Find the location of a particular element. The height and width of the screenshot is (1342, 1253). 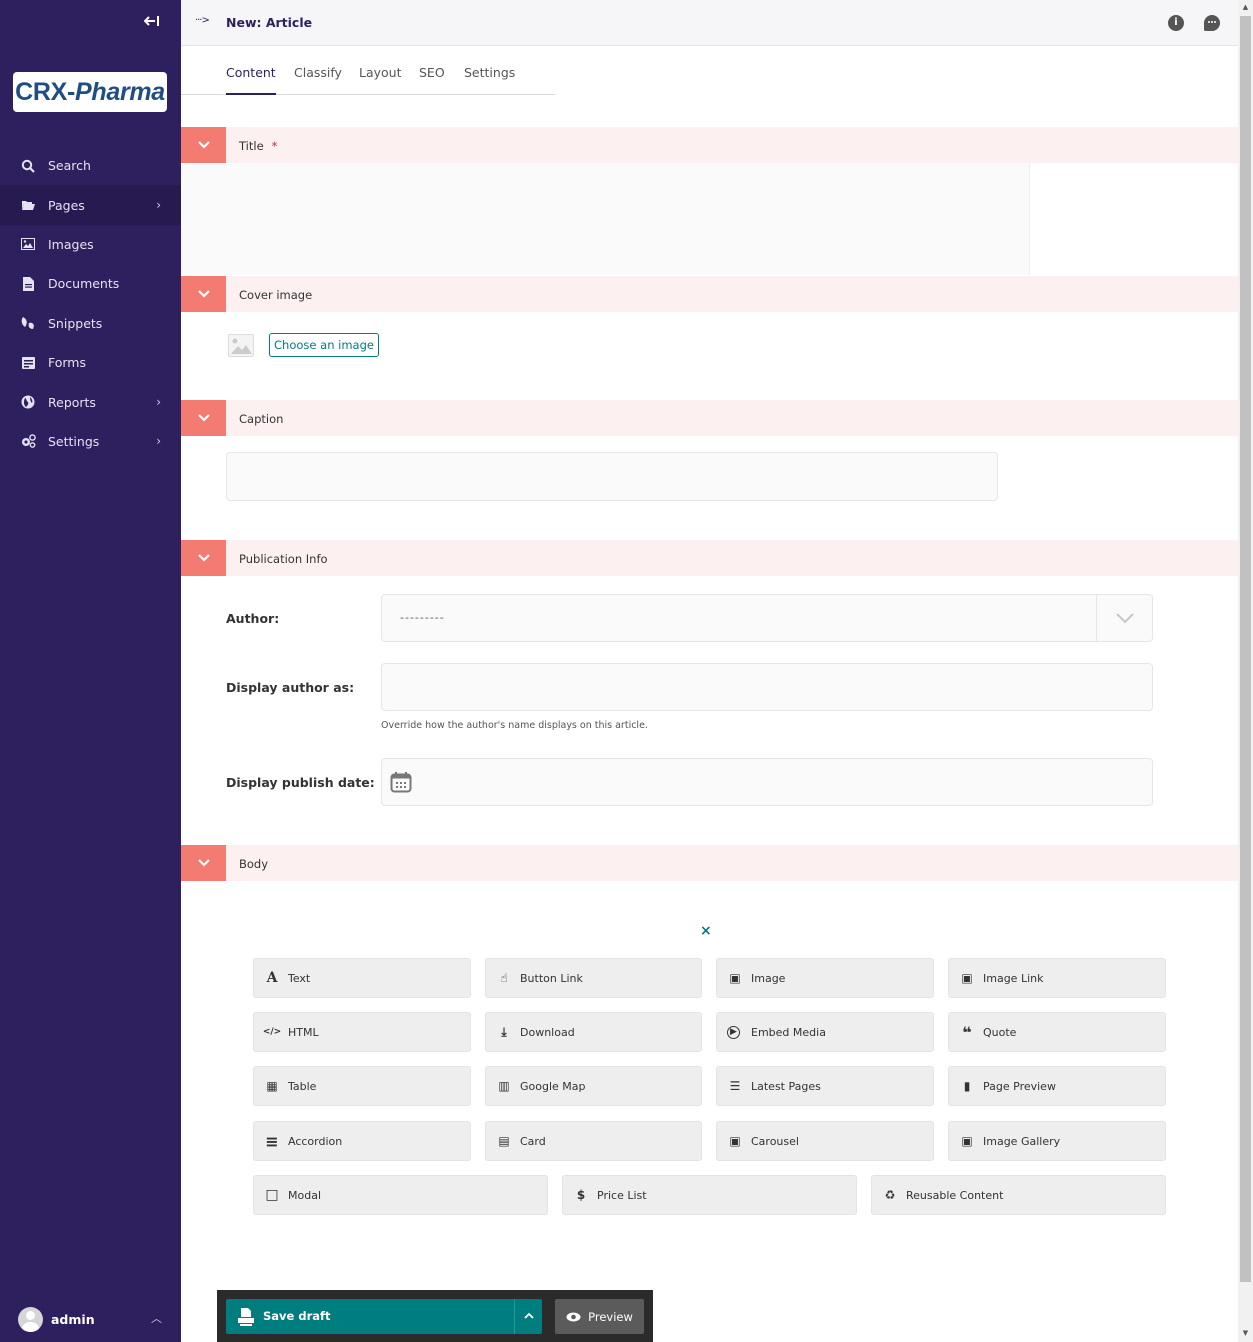

sidebar-item-settings: Settings › is located at coordinates (90, 441).